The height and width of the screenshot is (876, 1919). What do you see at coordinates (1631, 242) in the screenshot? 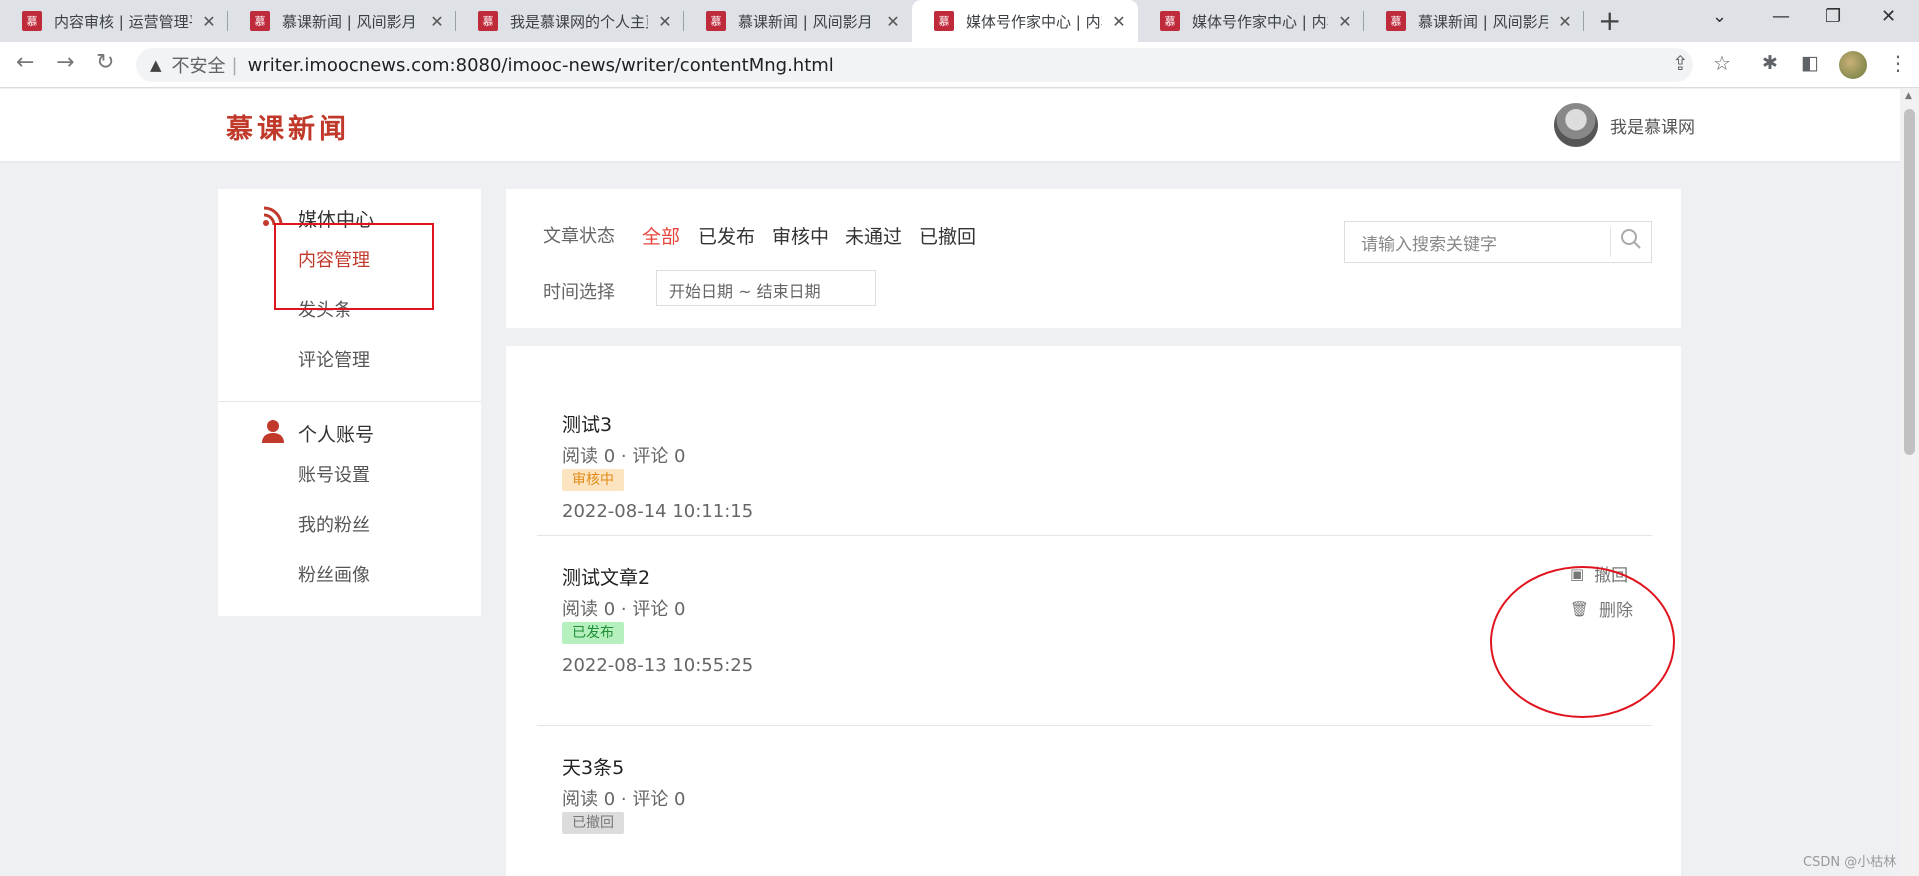
I see `search-icon` at bounding box center [1631, 242].